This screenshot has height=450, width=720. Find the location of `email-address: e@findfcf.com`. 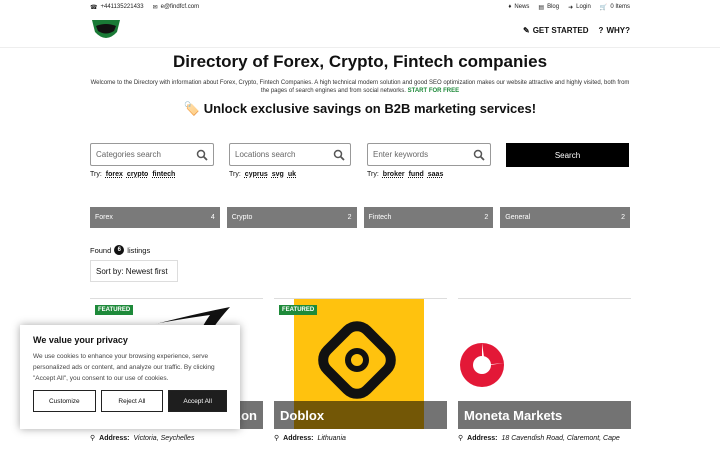

email-address: e@findfcf.com is located at coordinates (180, 7).